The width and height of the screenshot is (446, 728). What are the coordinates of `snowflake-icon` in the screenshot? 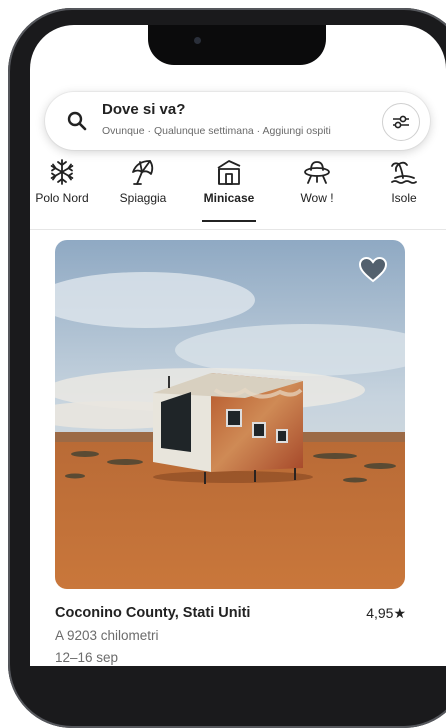 It's located at (62, 172).